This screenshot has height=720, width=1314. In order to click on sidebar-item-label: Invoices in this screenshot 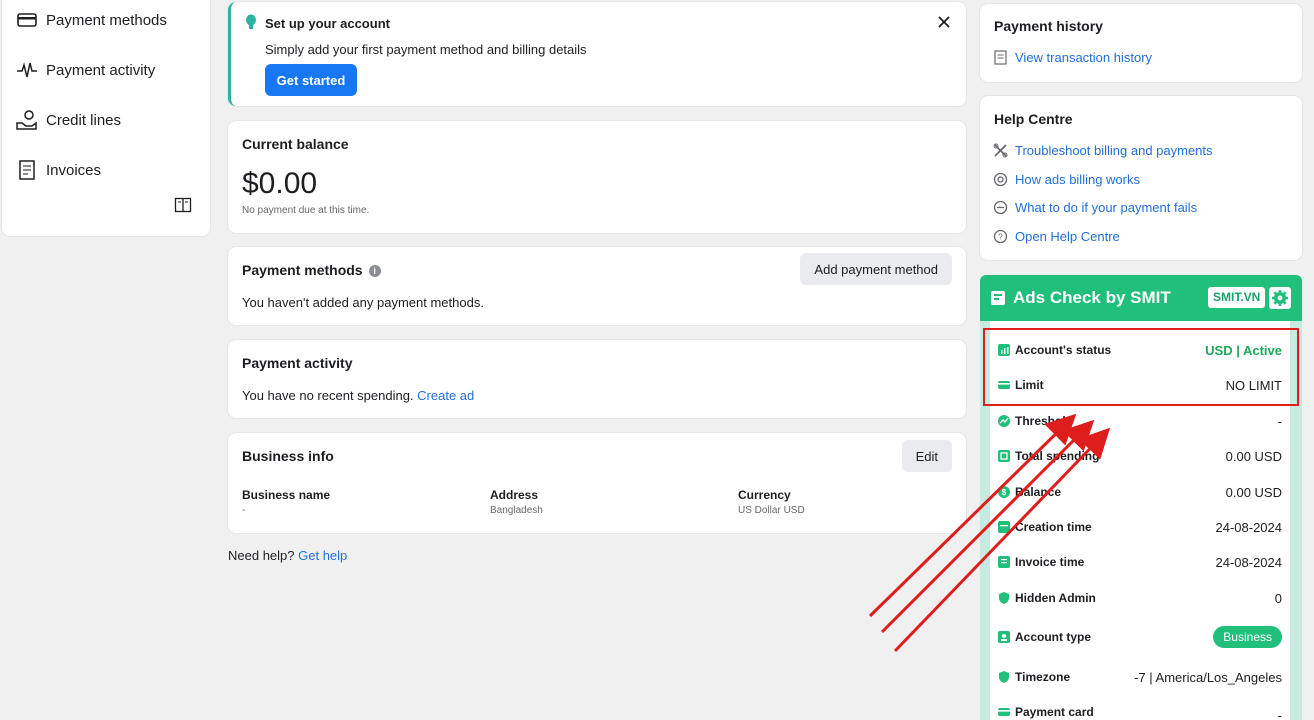, I will do `click(74, 170)`.